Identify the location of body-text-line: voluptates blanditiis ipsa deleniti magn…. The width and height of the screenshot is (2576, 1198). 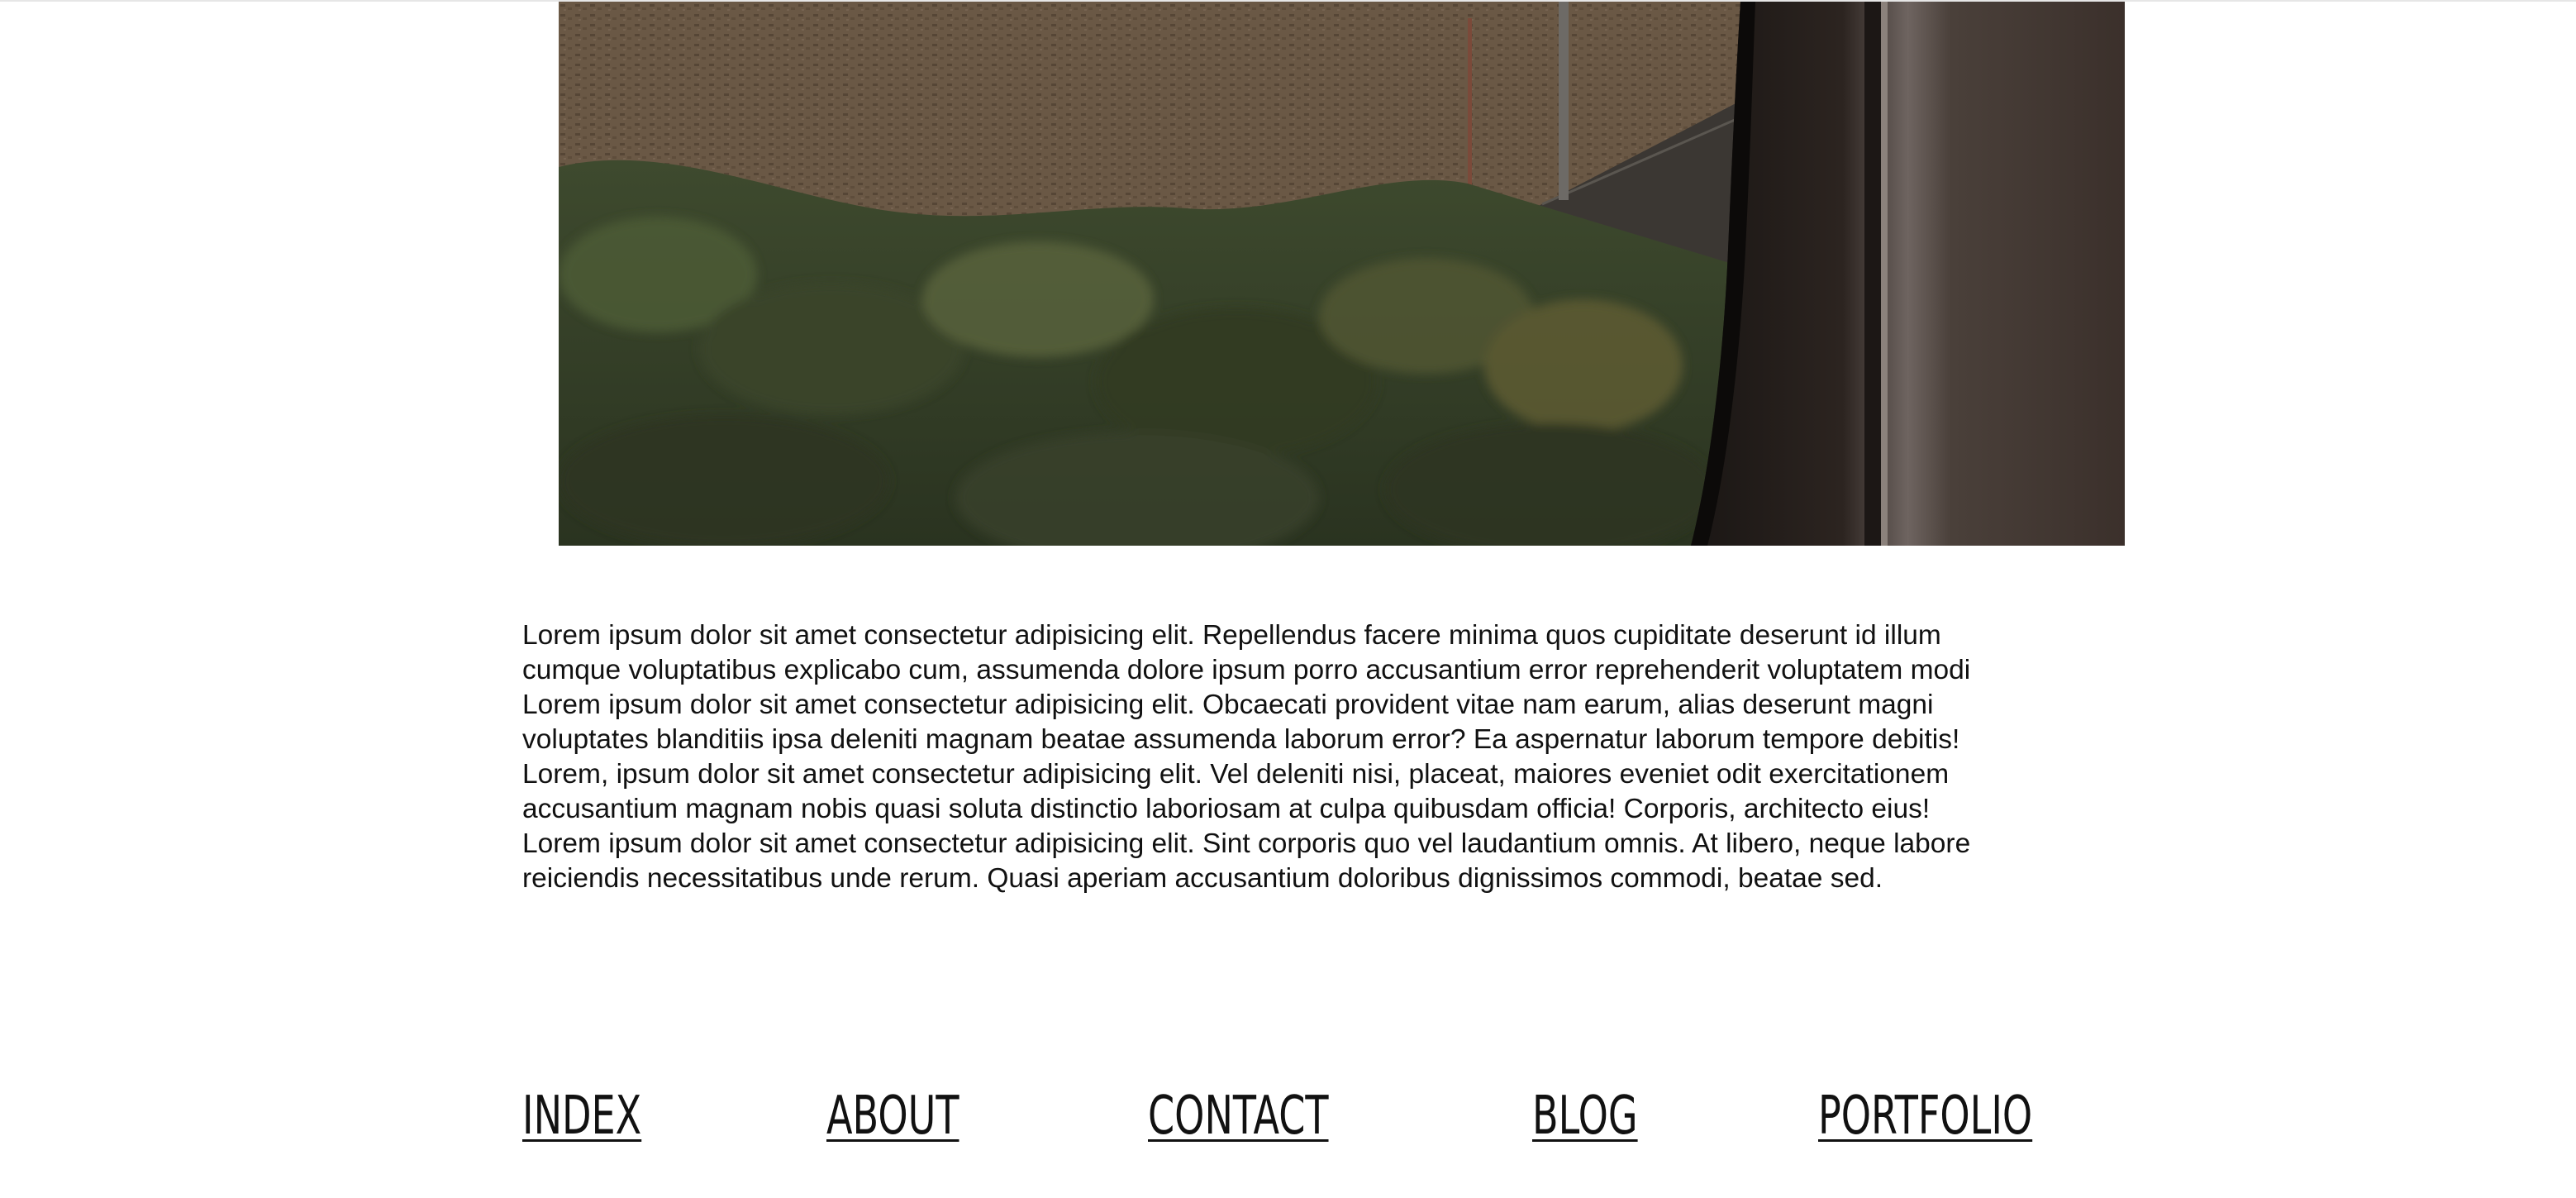
(1241, 740).